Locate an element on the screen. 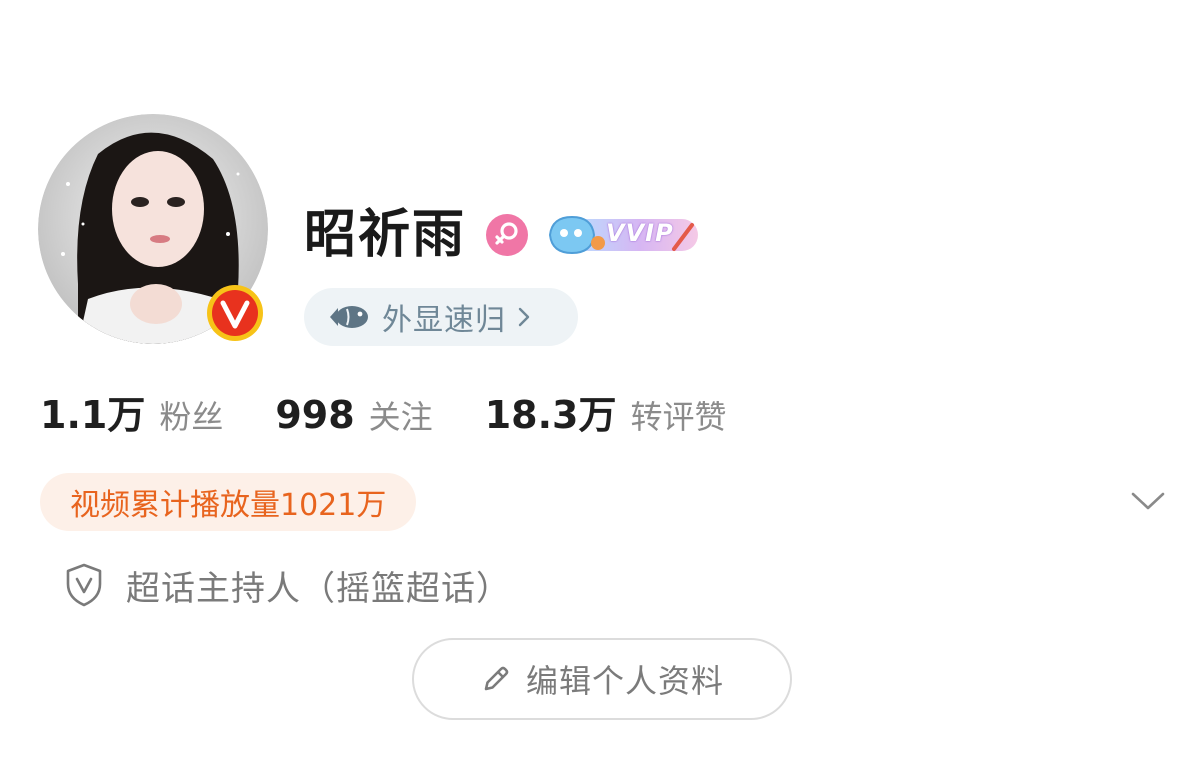 The image size is (1196, 762). interactions-count: 18.3万 is located at coordinates (550, 415).